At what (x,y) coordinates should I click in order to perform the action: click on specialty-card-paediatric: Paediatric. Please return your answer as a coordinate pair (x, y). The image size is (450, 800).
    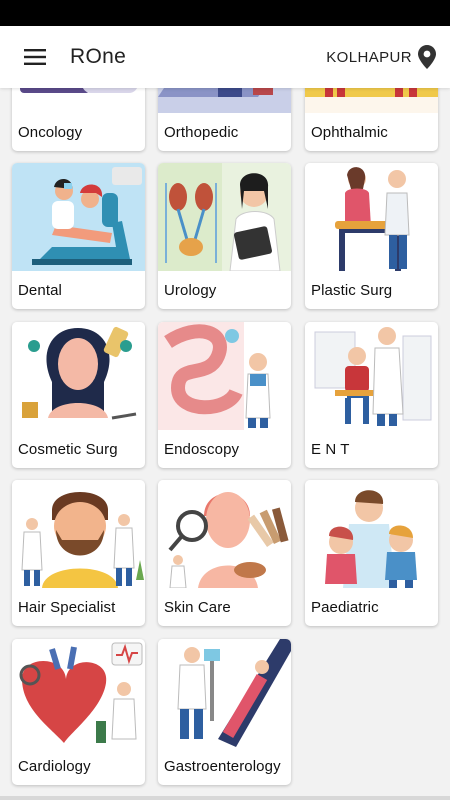
    Looking at the image, I should click on (371, 553).